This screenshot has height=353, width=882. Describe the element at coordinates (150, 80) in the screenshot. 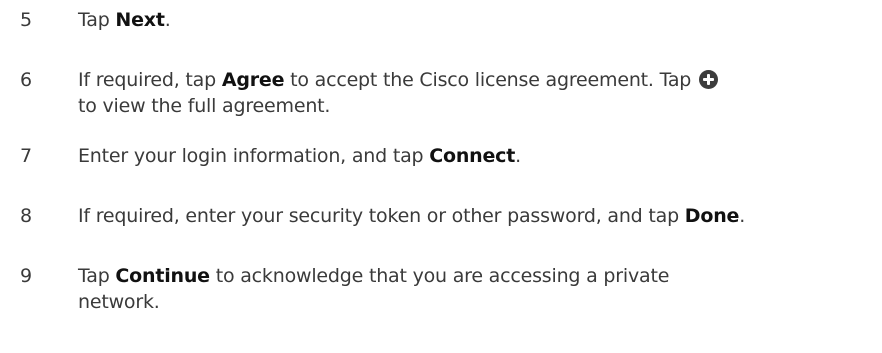

I see `step-text-part: If required, tap` at that location.